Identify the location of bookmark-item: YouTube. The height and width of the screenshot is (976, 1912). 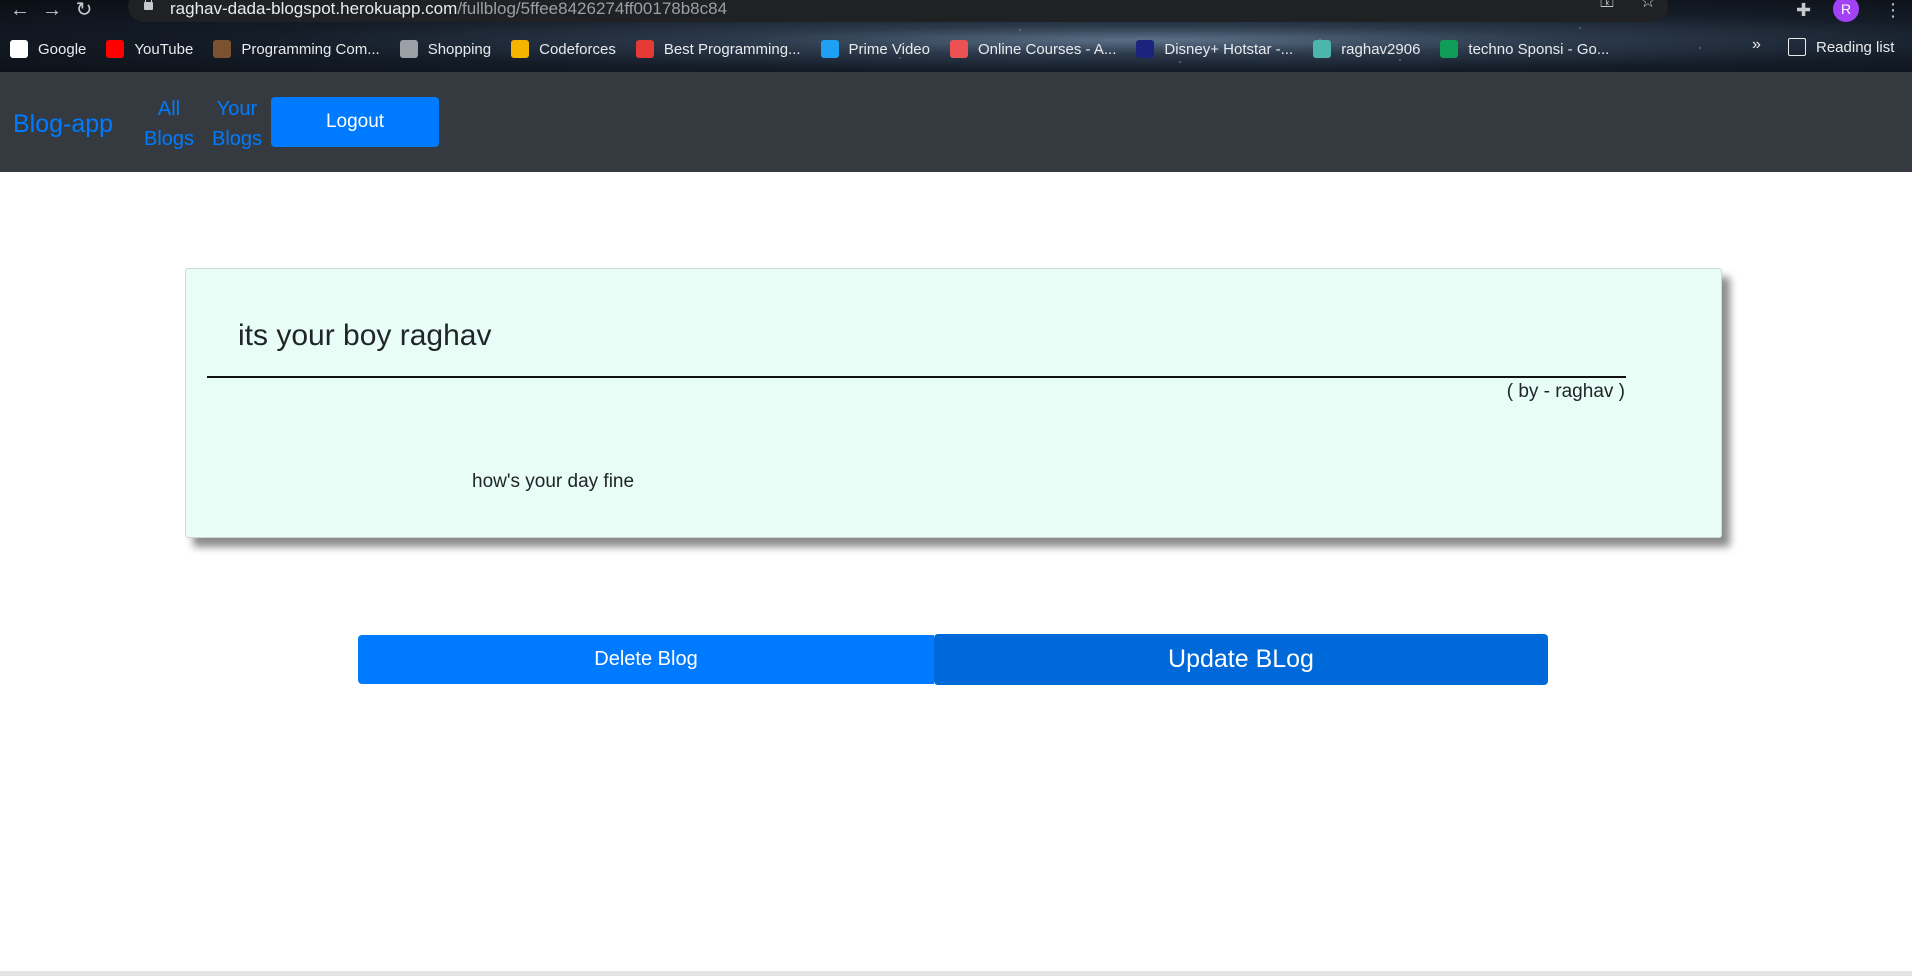
(149, 49).